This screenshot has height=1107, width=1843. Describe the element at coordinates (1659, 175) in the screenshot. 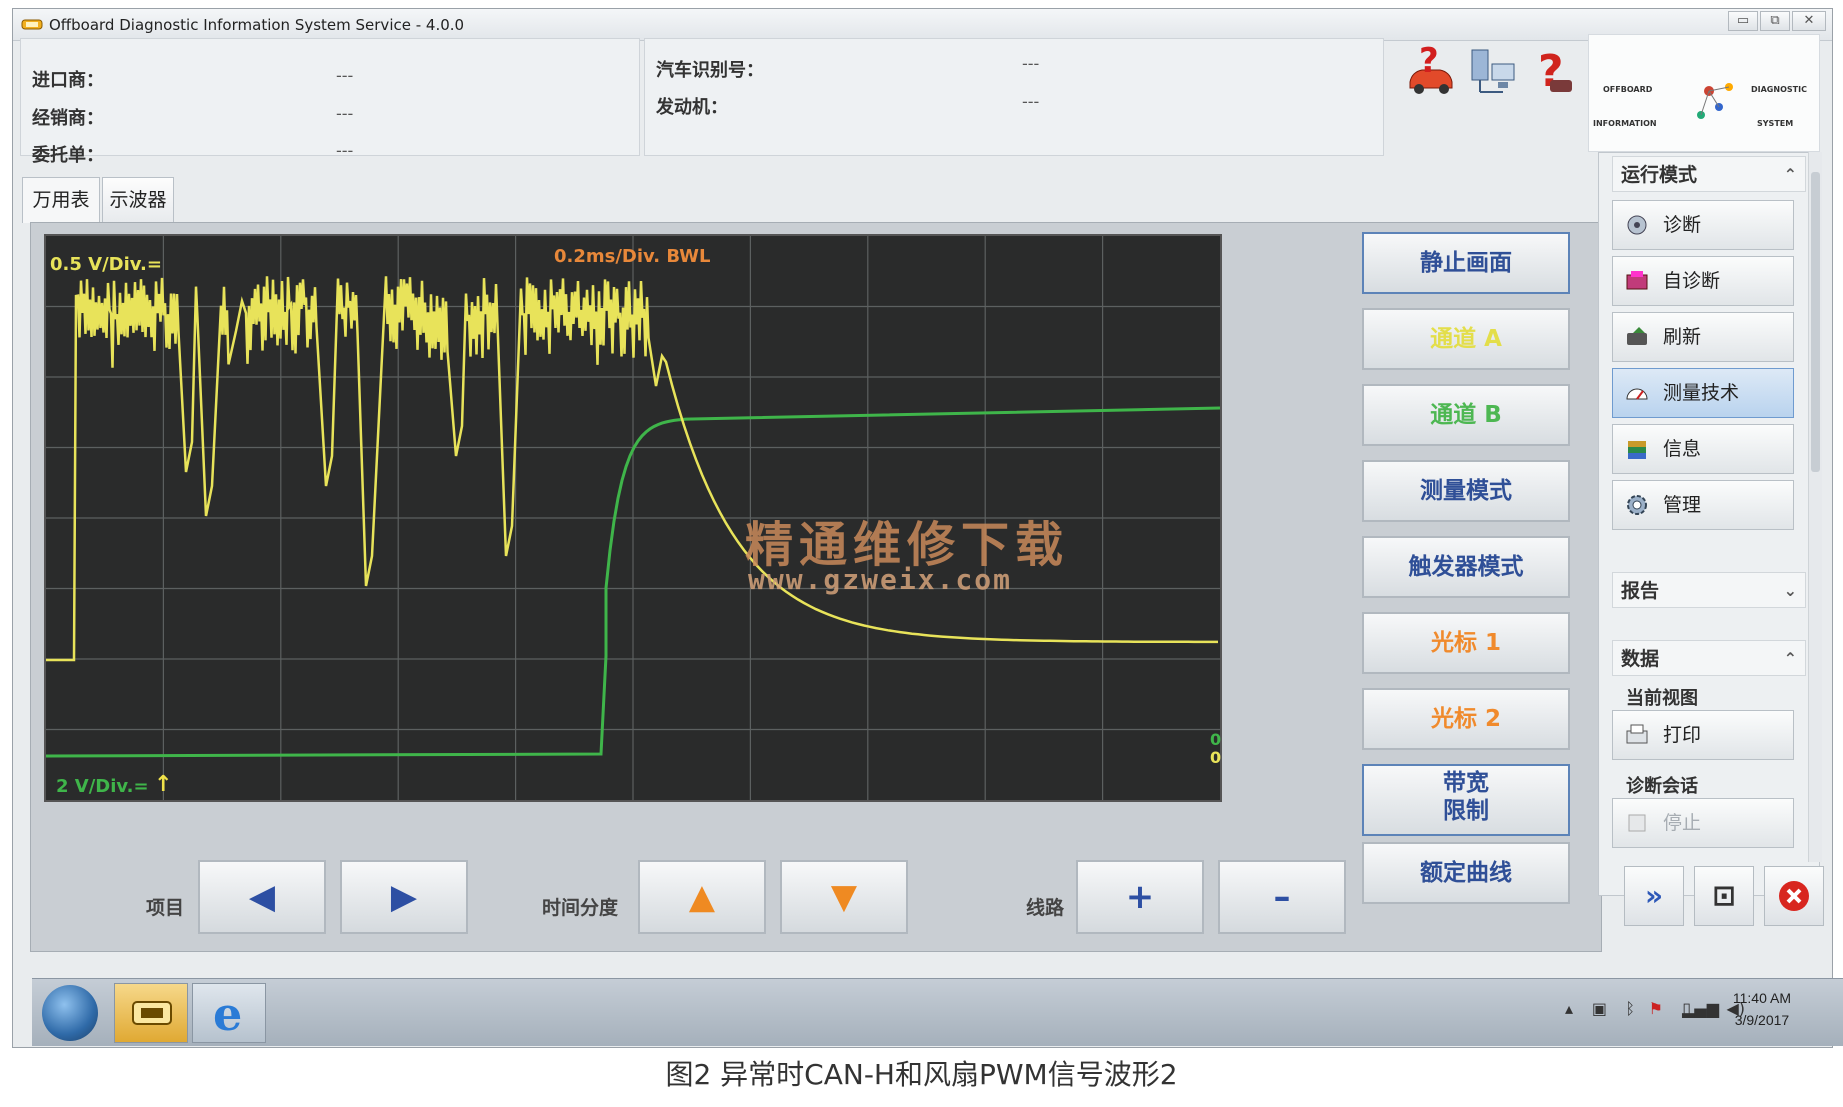

I see `run-mode-label: 运行模式` at that location.